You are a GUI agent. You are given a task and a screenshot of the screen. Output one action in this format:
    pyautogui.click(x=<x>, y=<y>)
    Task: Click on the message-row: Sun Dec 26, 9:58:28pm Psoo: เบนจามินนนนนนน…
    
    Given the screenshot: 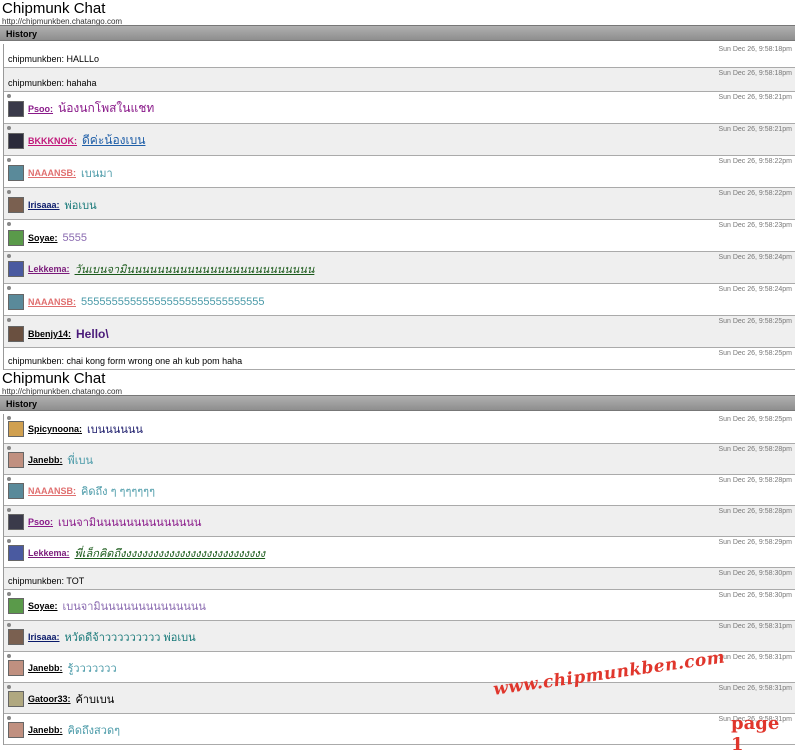 What is the action you would take?
    pyautogui.click(x=399, y=521)
    